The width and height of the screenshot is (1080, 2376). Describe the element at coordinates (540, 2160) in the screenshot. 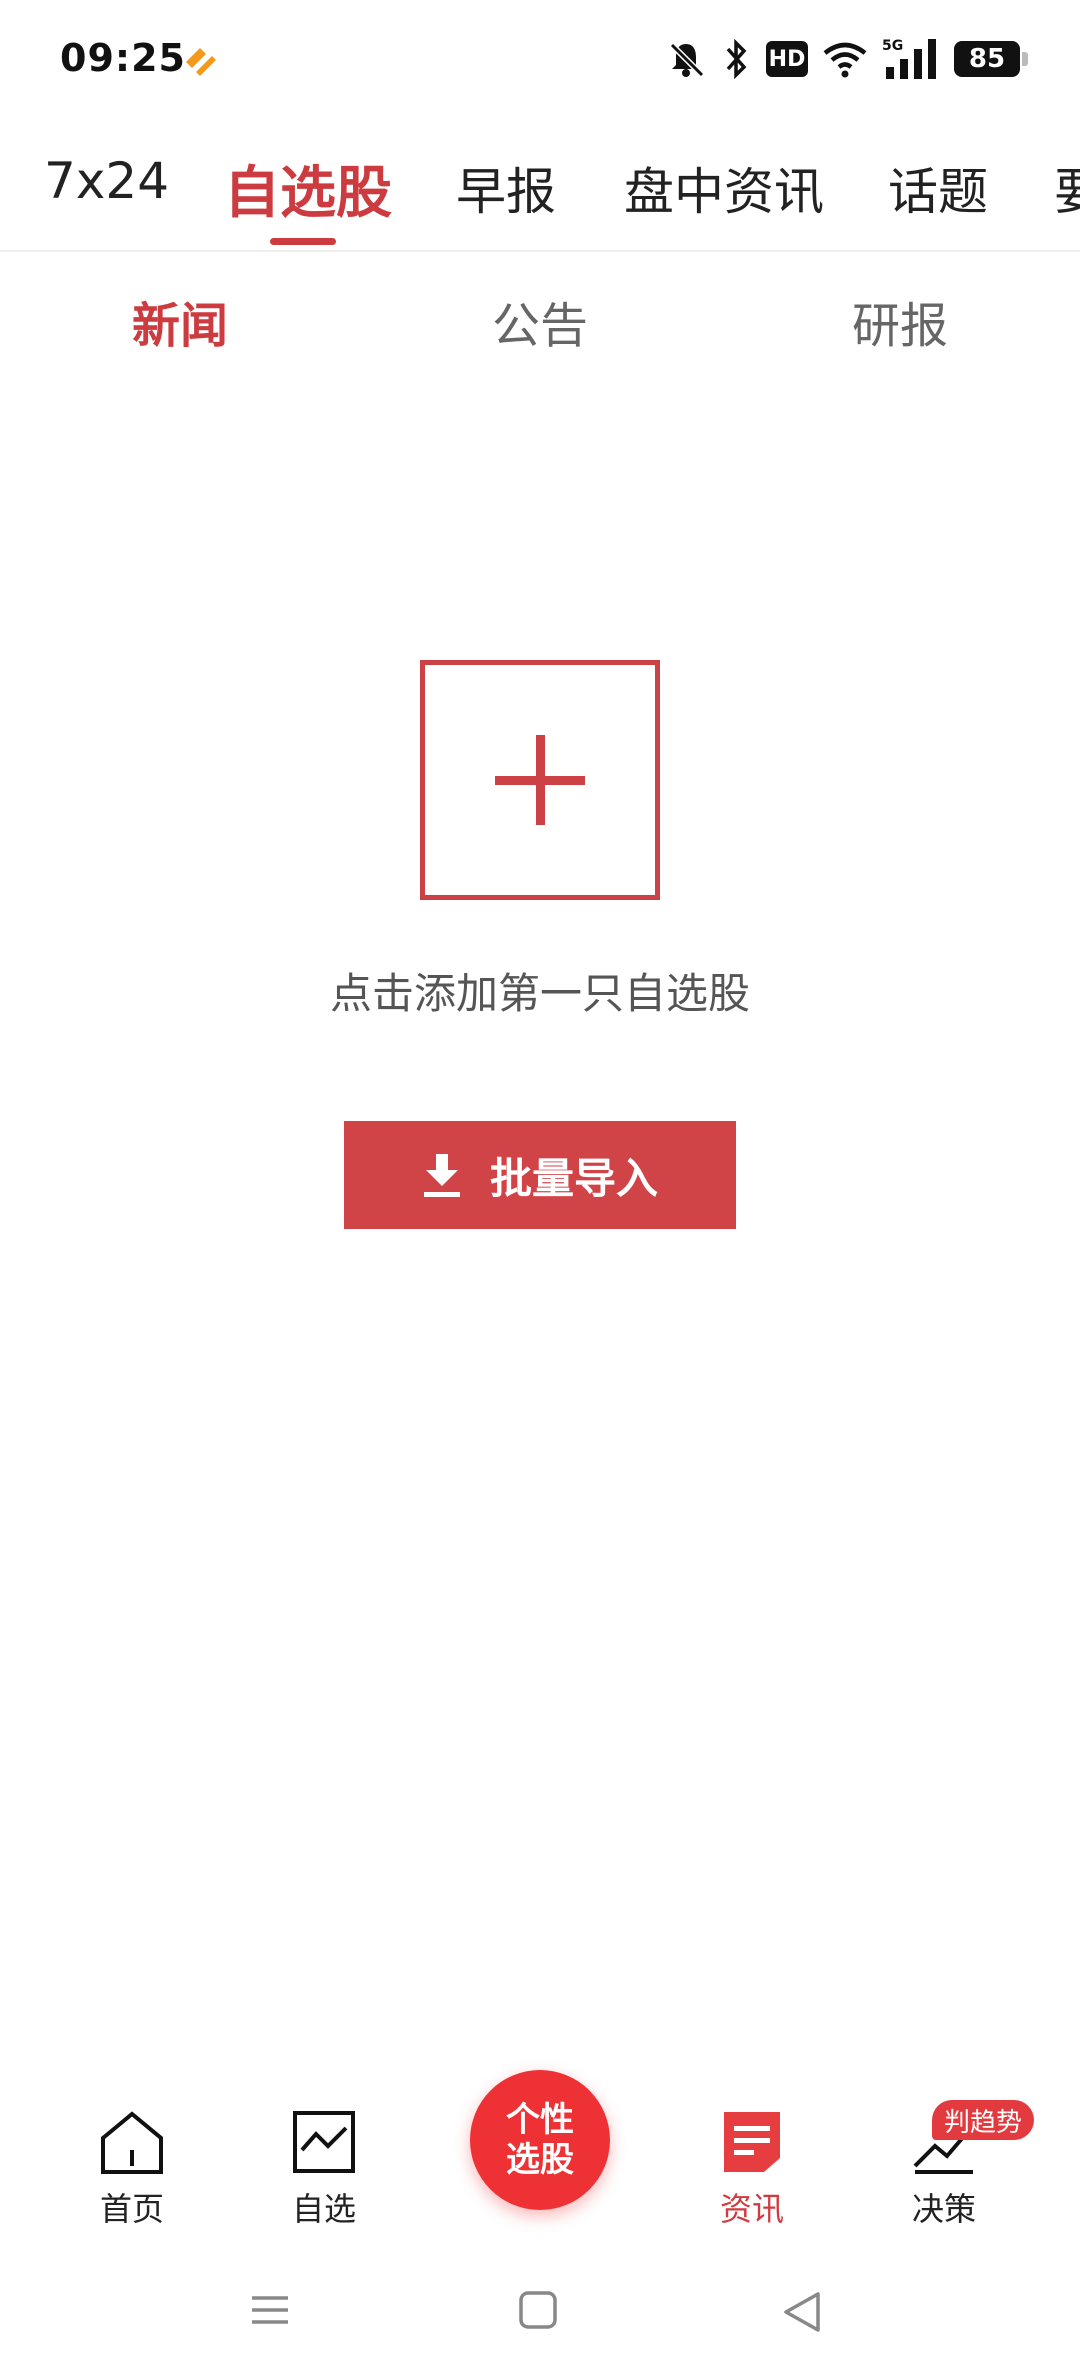

I see `fab-label-line2: 选股` at that location.